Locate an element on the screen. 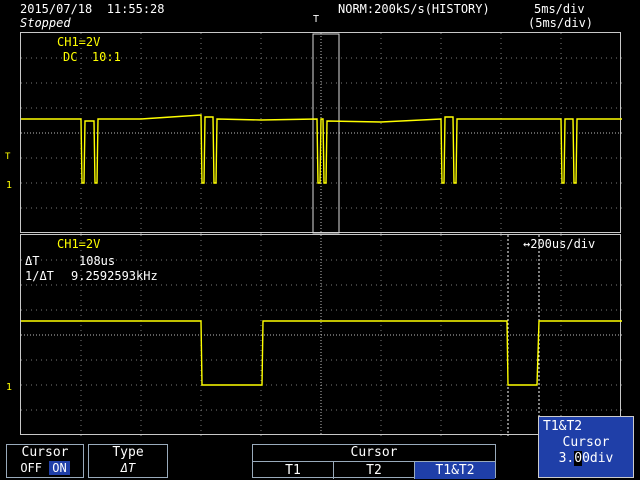 The height and width of the screenshot is (480, 640). ch1-ground-marker-main: 1 is located at coordinates (9, 185).